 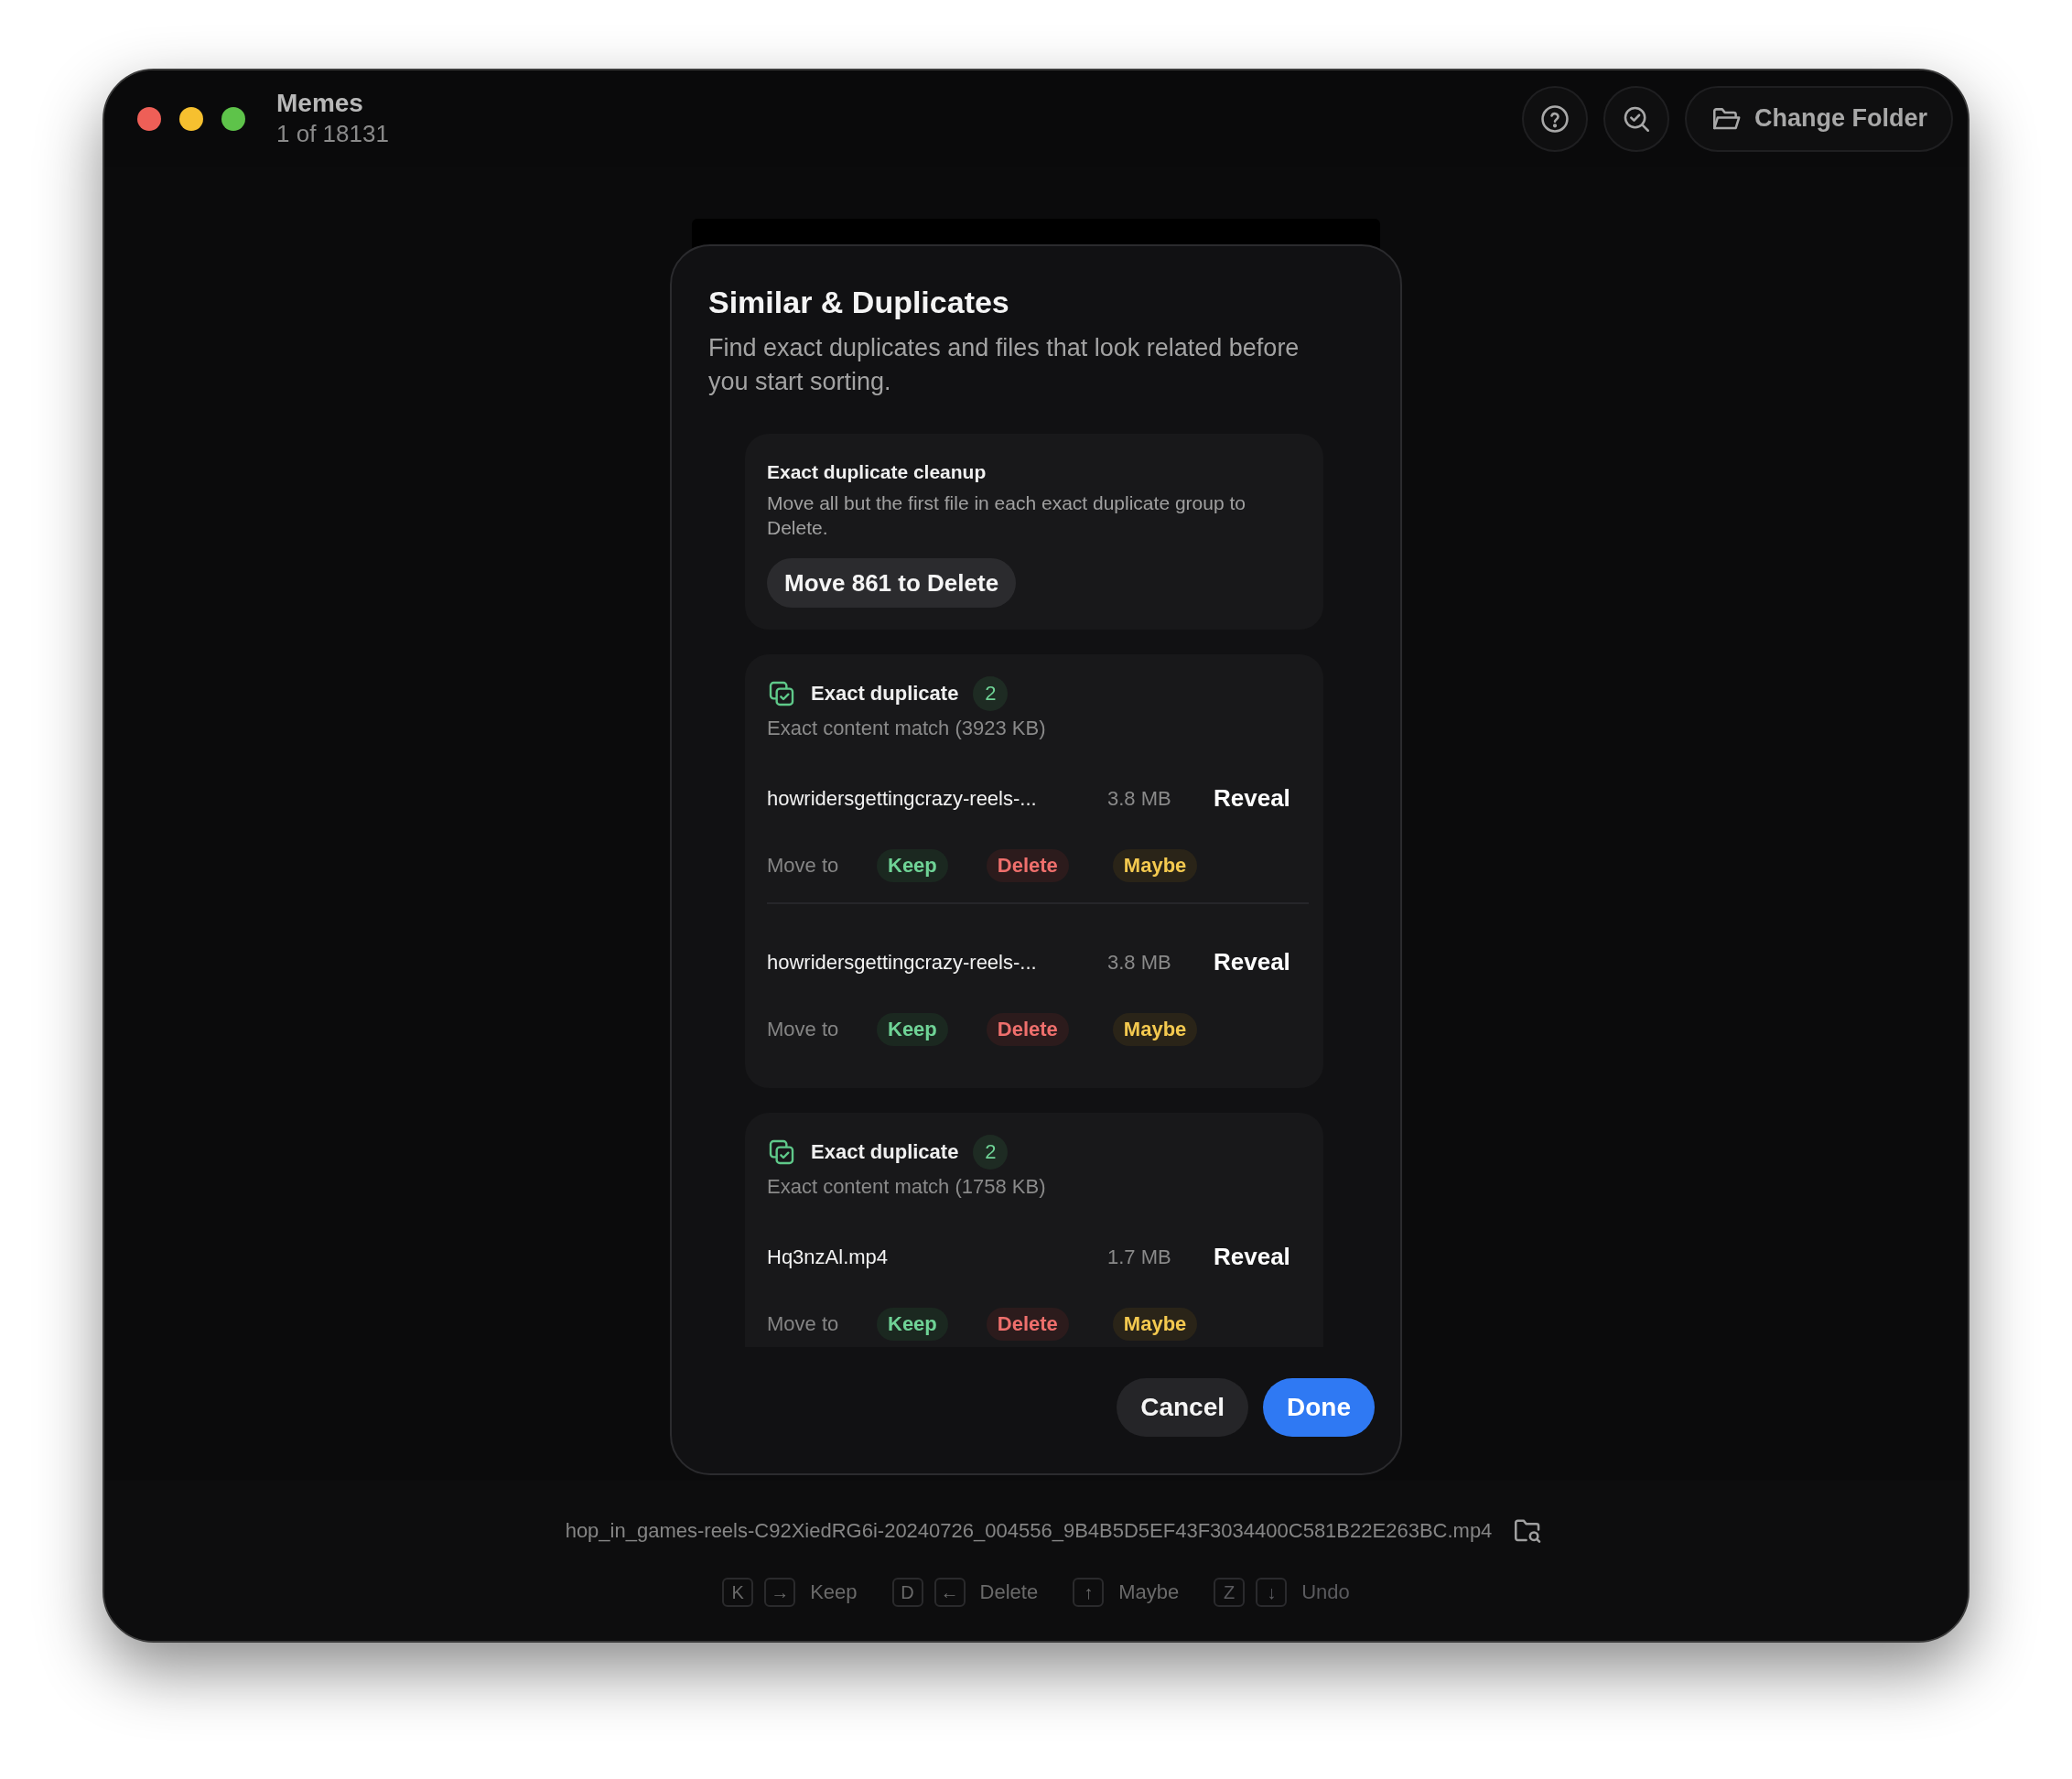 I want to click on shortcut-label: Maybe, so click(x=1149, y=1592).